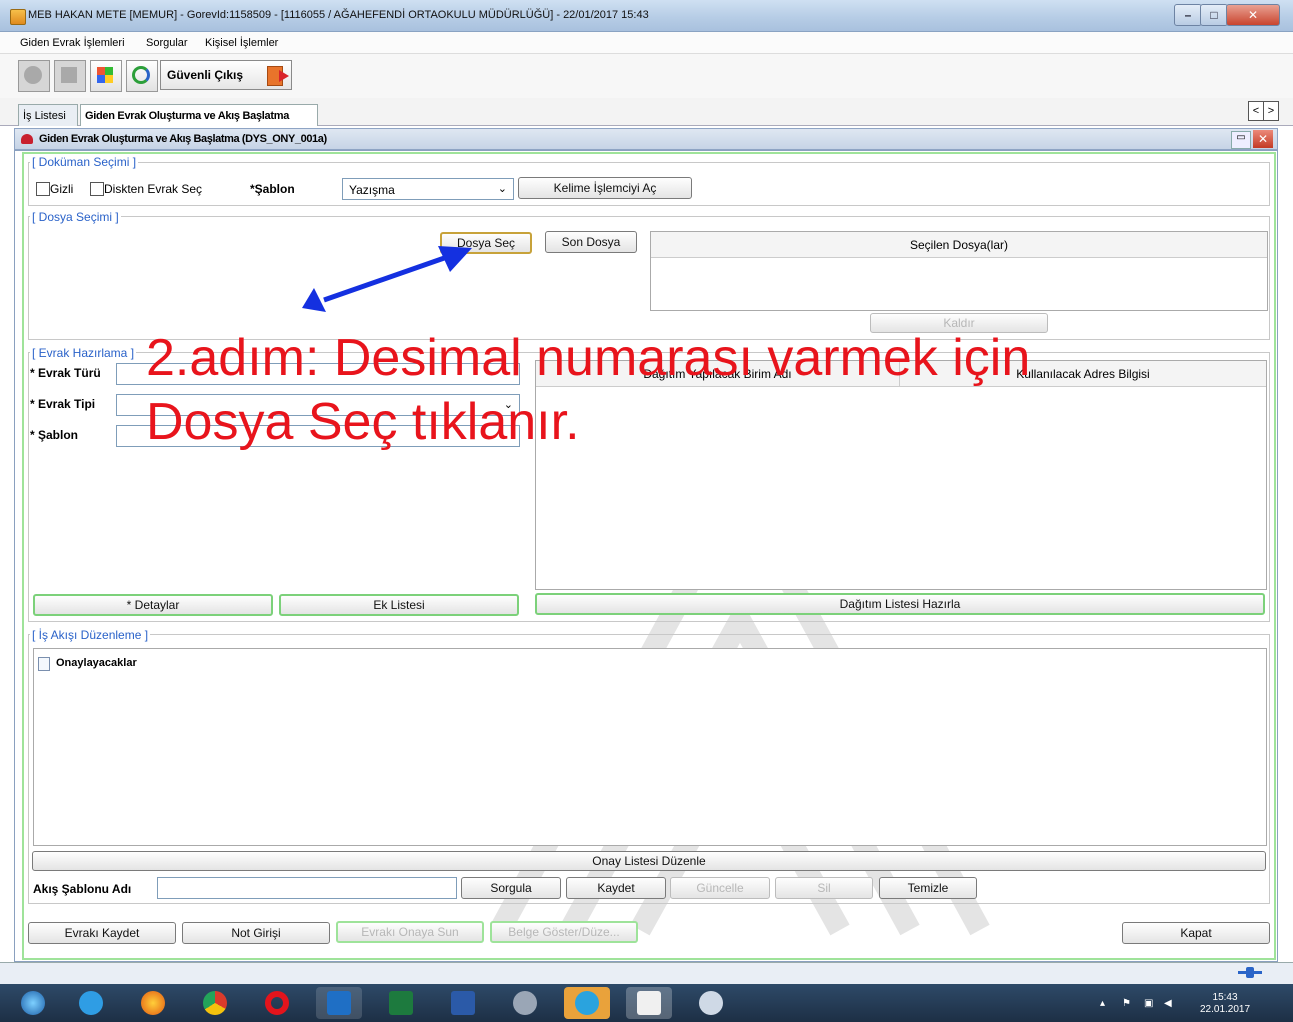  I want to click on attachments-button: Ek Listesi, so click(399, 605).